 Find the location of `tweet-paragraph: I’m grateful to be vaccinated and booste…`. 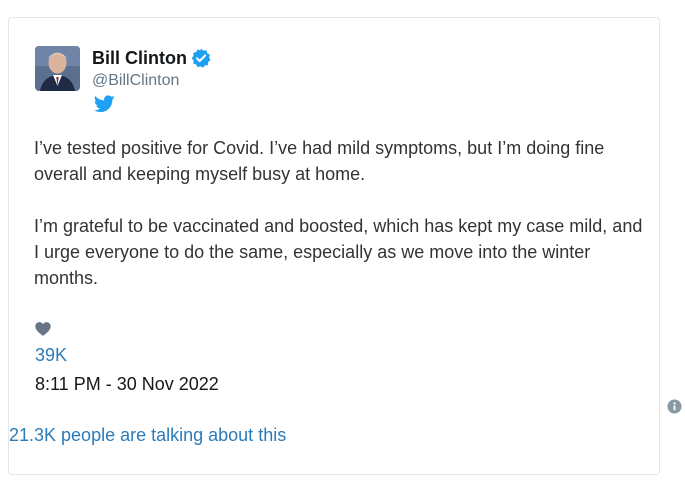

tweet-paragraph: I’m grateful to be vaccinated and booste… is located at coordinates (338, 252).